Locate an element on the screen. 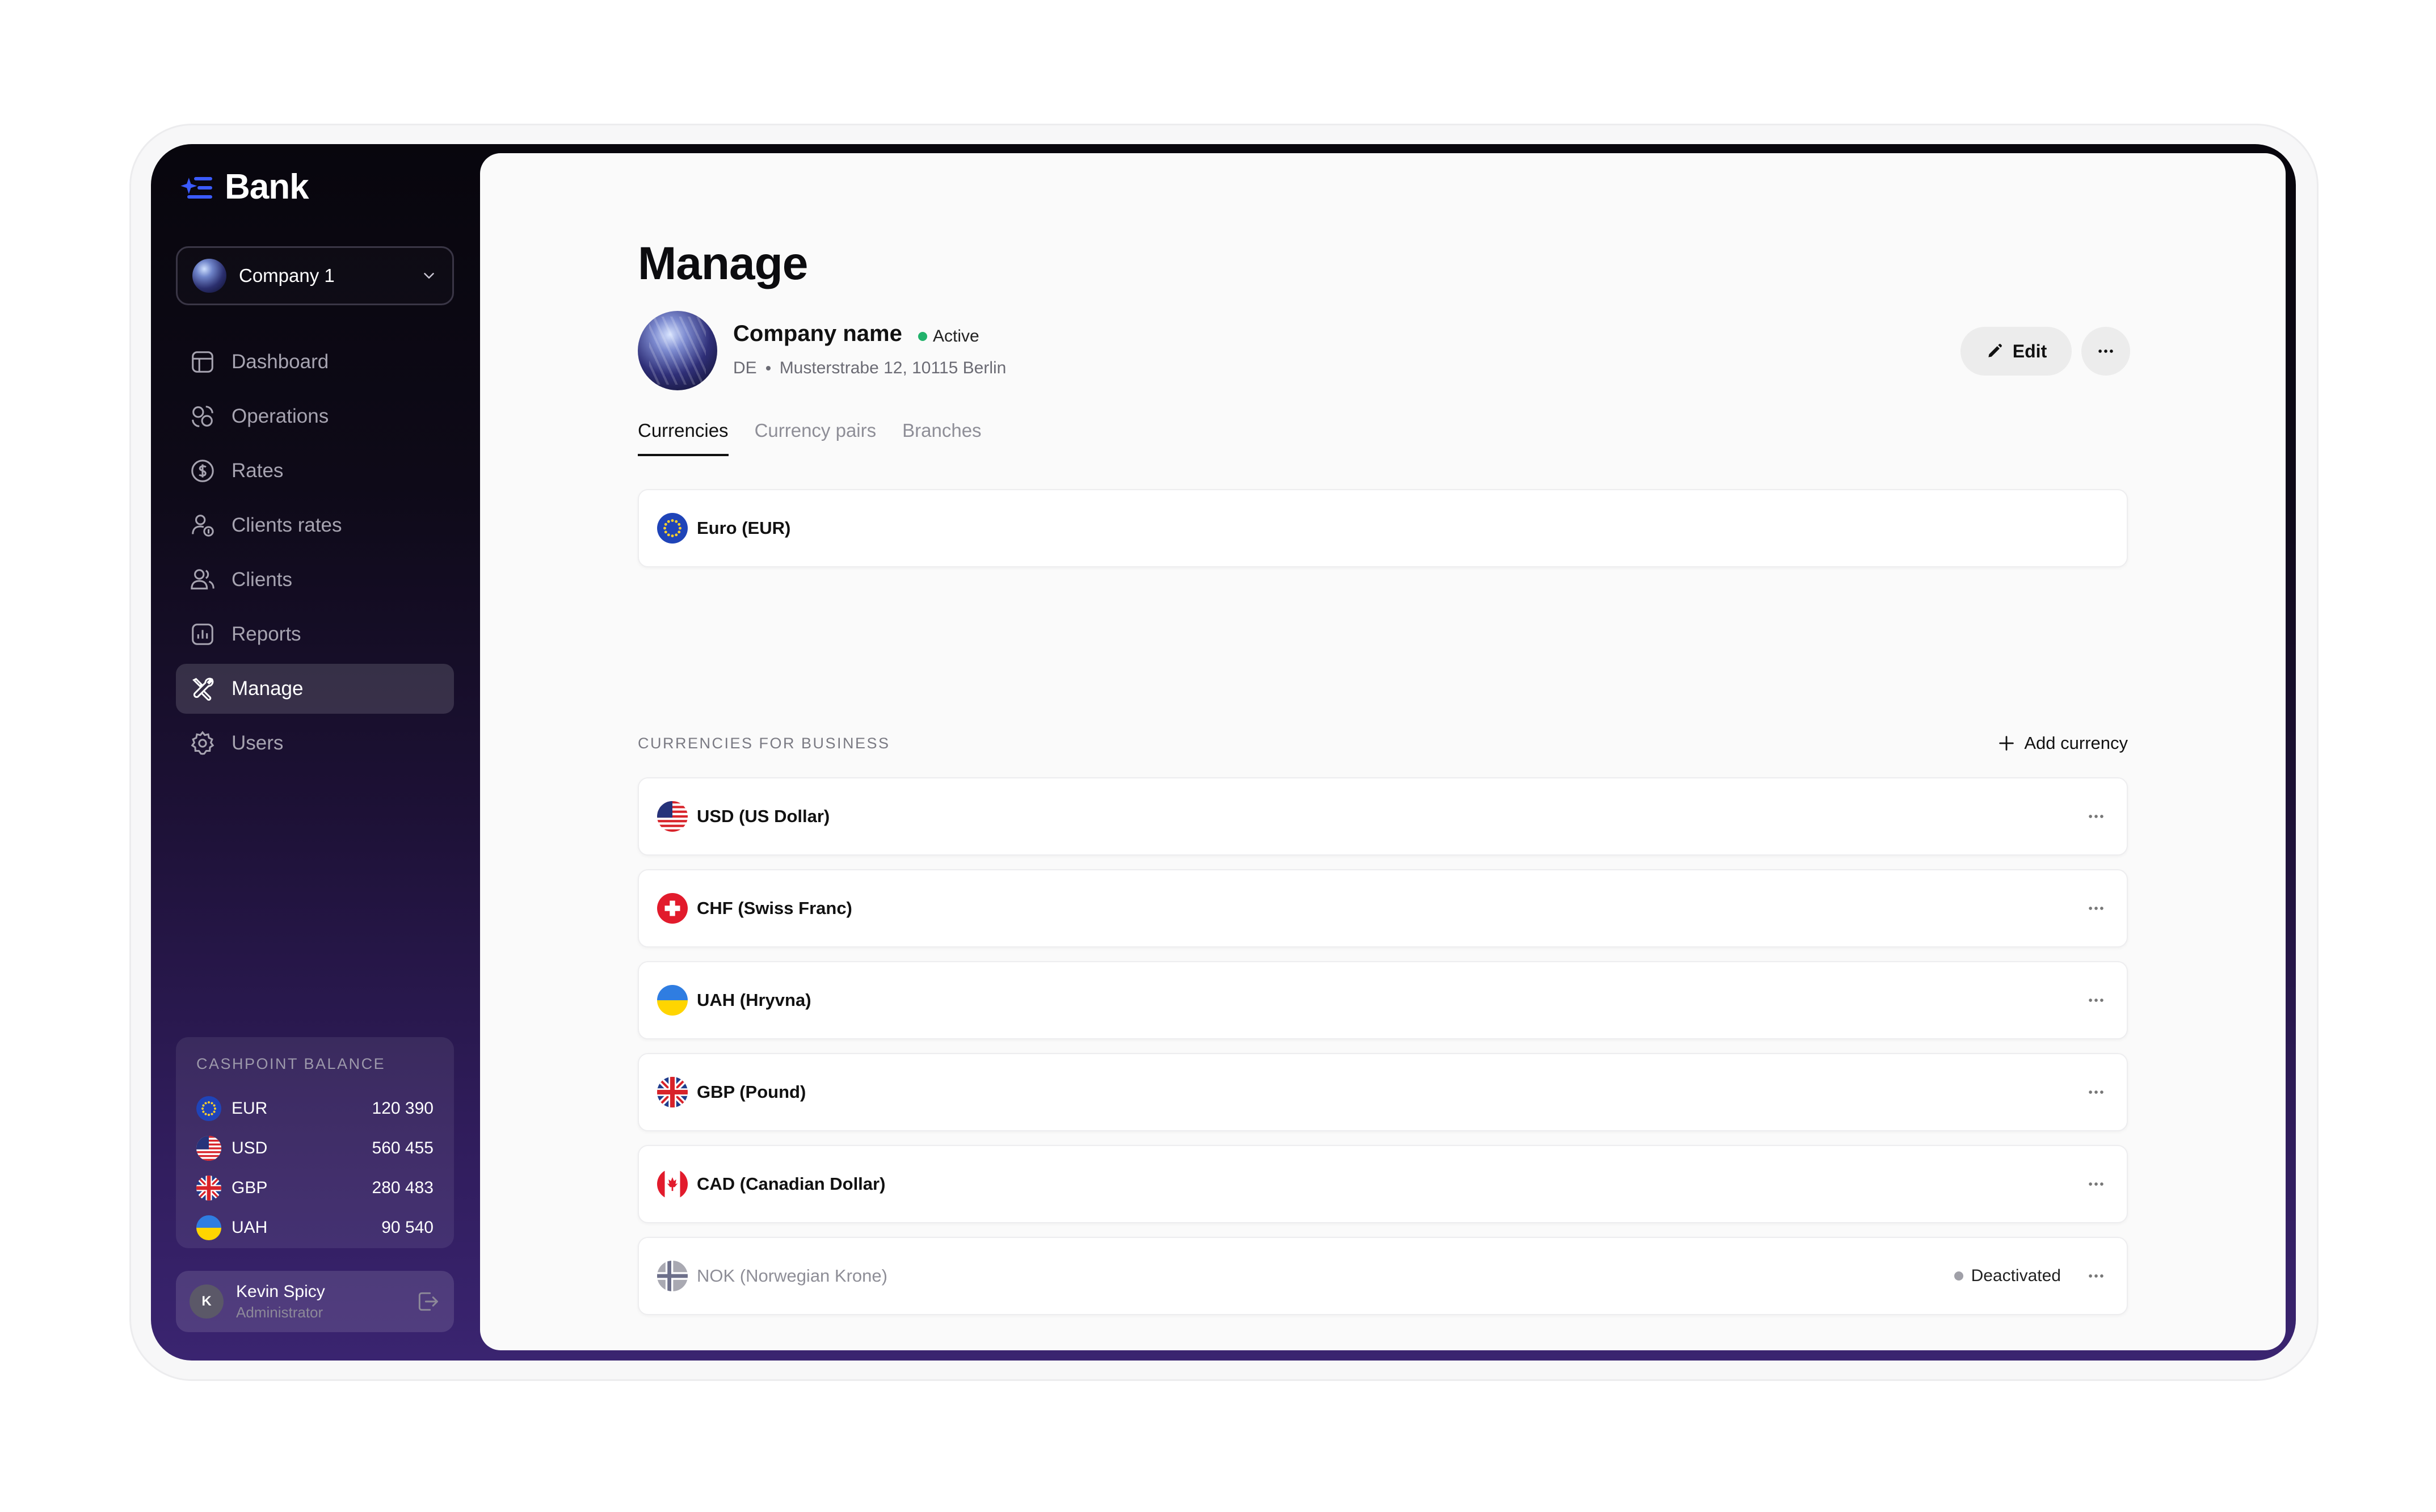 The image size is (2436, 1512). nav-item-dashboard: Dashboard is located at coordinates (315, 362).